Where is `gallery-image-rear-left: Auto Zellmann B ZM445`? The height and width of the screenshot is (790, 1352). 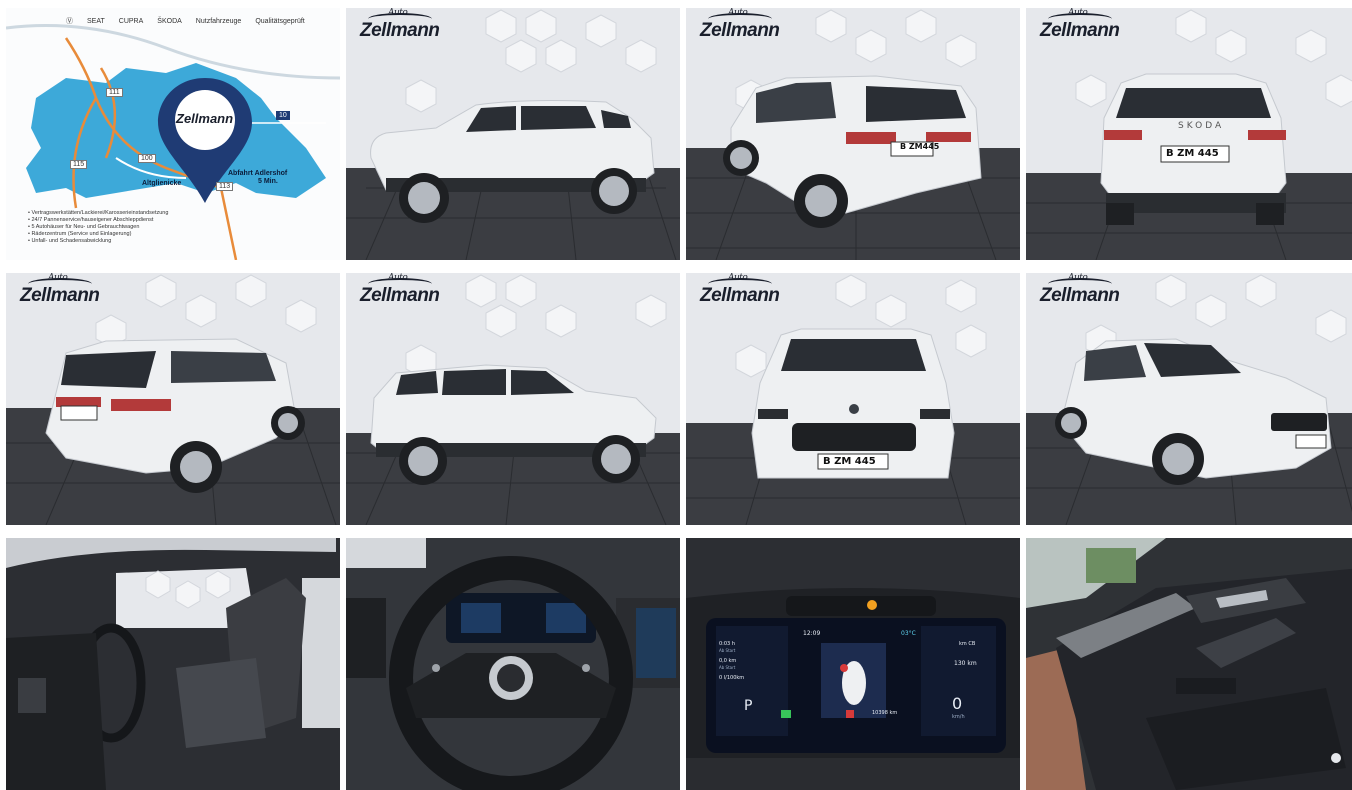 gallery-image-rear-left: Auto Zellmann B ZM445 is located at coordinates (853, 134).